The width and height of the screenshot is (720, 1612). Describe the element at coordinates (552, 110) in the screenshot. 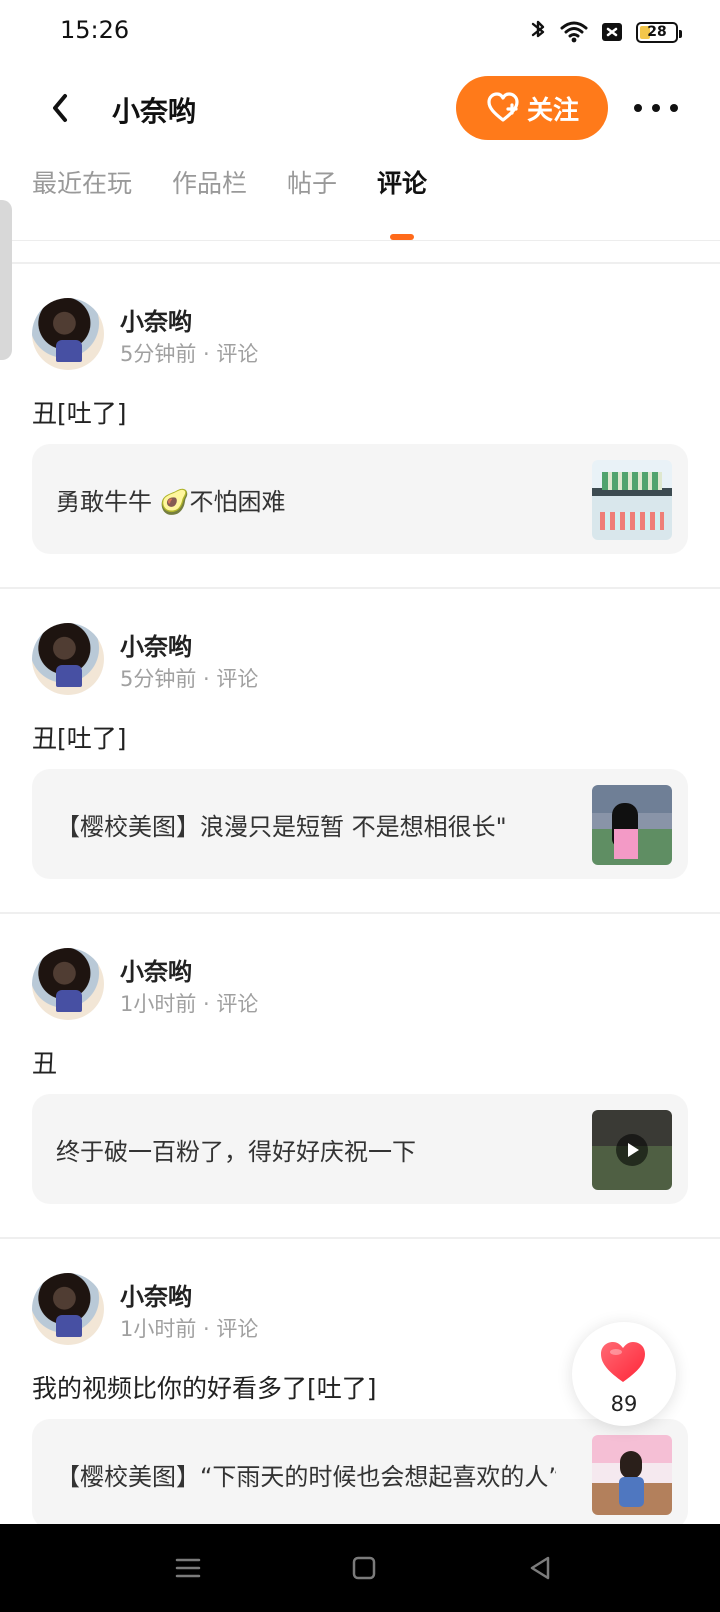

I see `follow-label: 关注` at that location.